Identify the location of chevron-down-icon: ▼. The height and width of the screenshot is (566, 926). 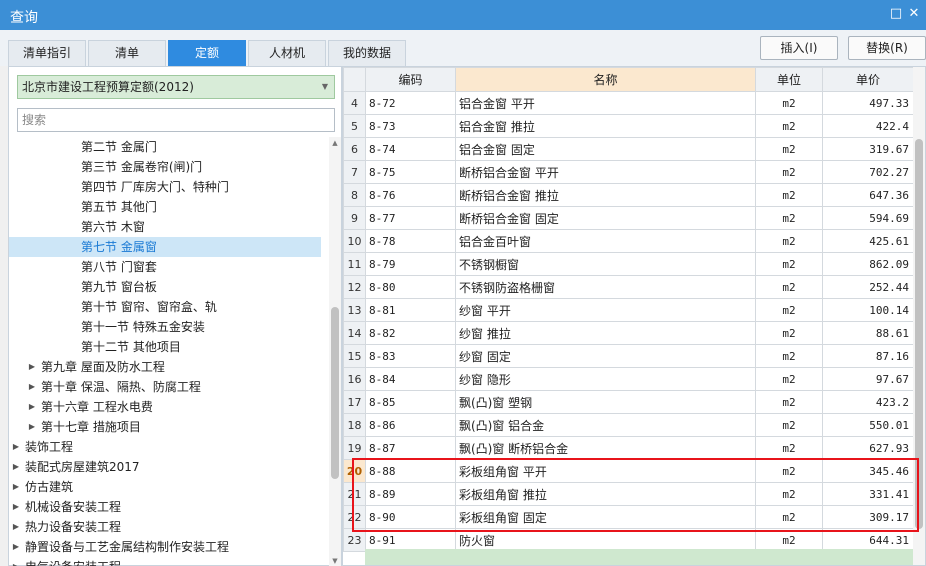
(325, 87).